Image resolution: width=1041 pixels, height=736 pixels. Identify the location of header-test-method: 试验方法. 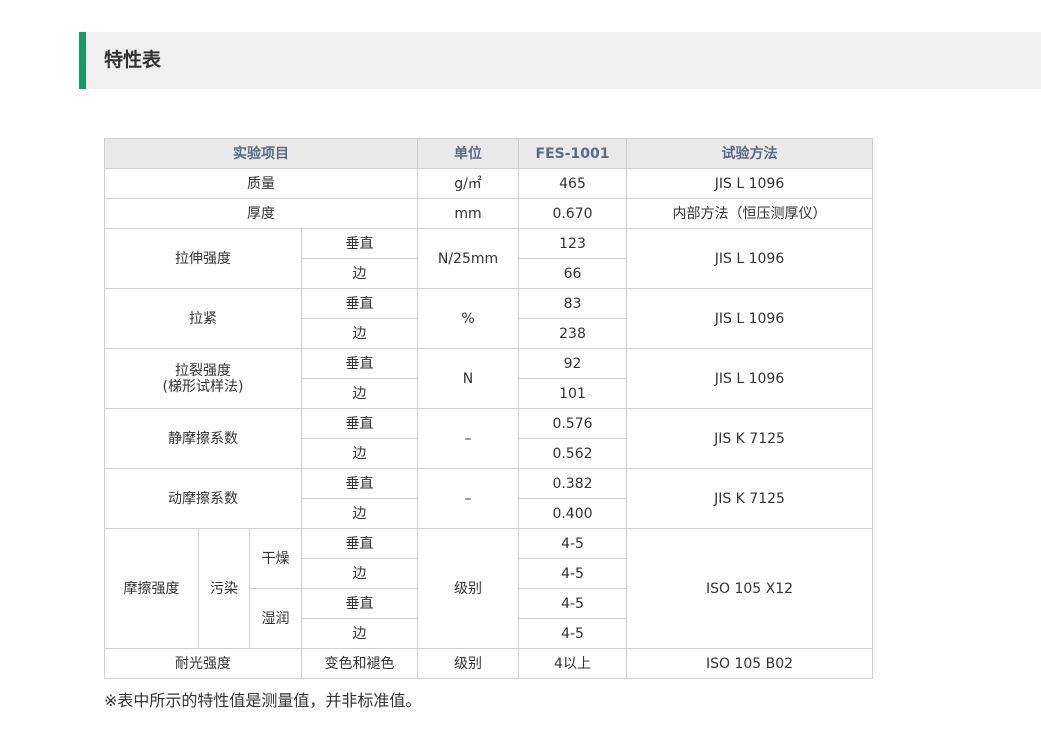
(749, 153).